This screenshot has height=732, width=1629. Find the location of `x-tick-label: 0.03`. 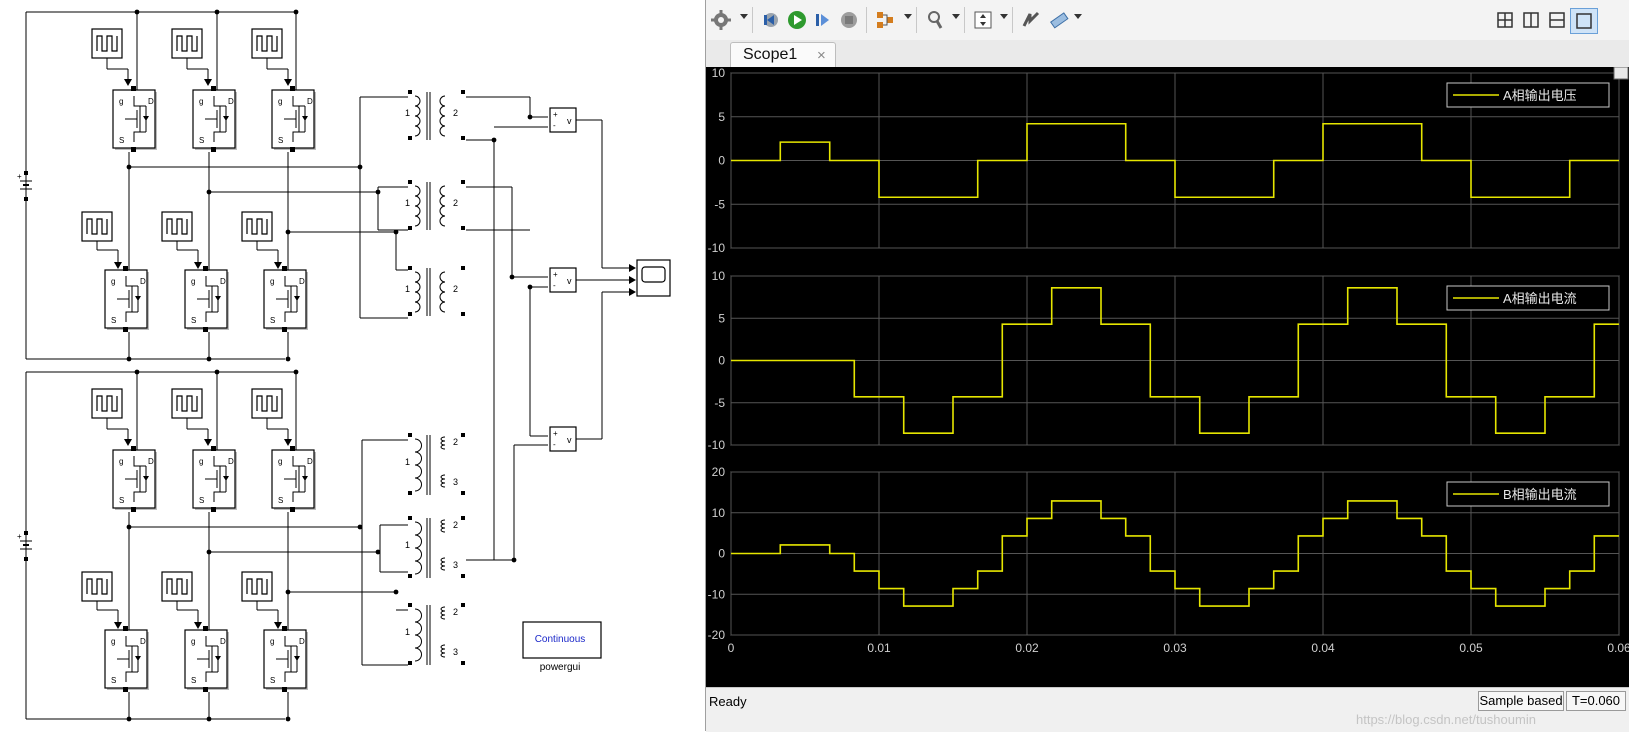

x-tick-label: 0.03 is located at coordinates (1175, 648).